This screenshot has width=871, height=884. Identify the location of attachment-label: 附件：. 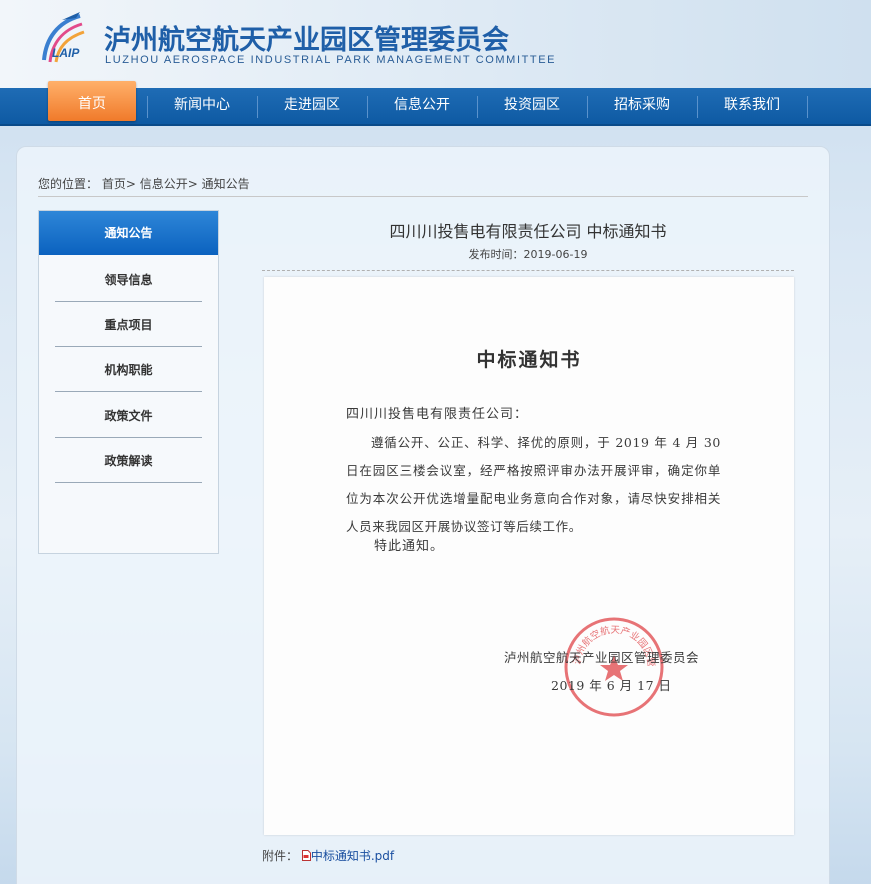
(280, 856).